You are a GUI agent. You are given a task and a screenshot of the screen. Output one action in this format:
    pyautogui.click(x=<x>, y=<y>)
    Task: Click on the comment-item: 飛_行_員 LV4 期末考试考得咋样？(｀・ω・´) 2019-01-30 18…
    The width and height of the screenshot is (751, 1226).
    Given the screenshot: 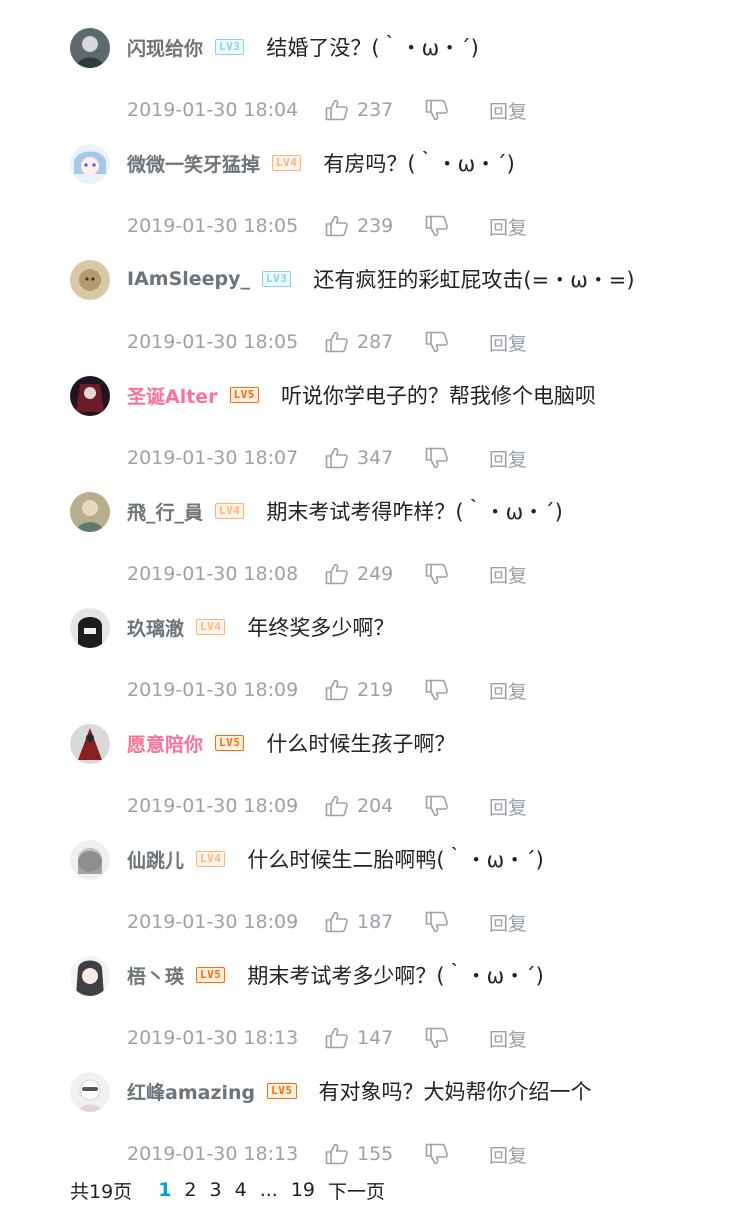 What is the action you would take?
    pyautogui.click(x=375, y=542)
    